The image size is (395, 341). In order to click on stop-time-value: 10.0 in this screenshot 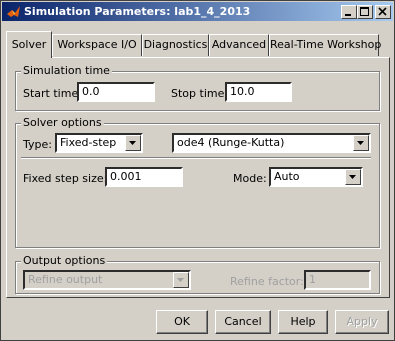, I will do `click(242, 91)`.